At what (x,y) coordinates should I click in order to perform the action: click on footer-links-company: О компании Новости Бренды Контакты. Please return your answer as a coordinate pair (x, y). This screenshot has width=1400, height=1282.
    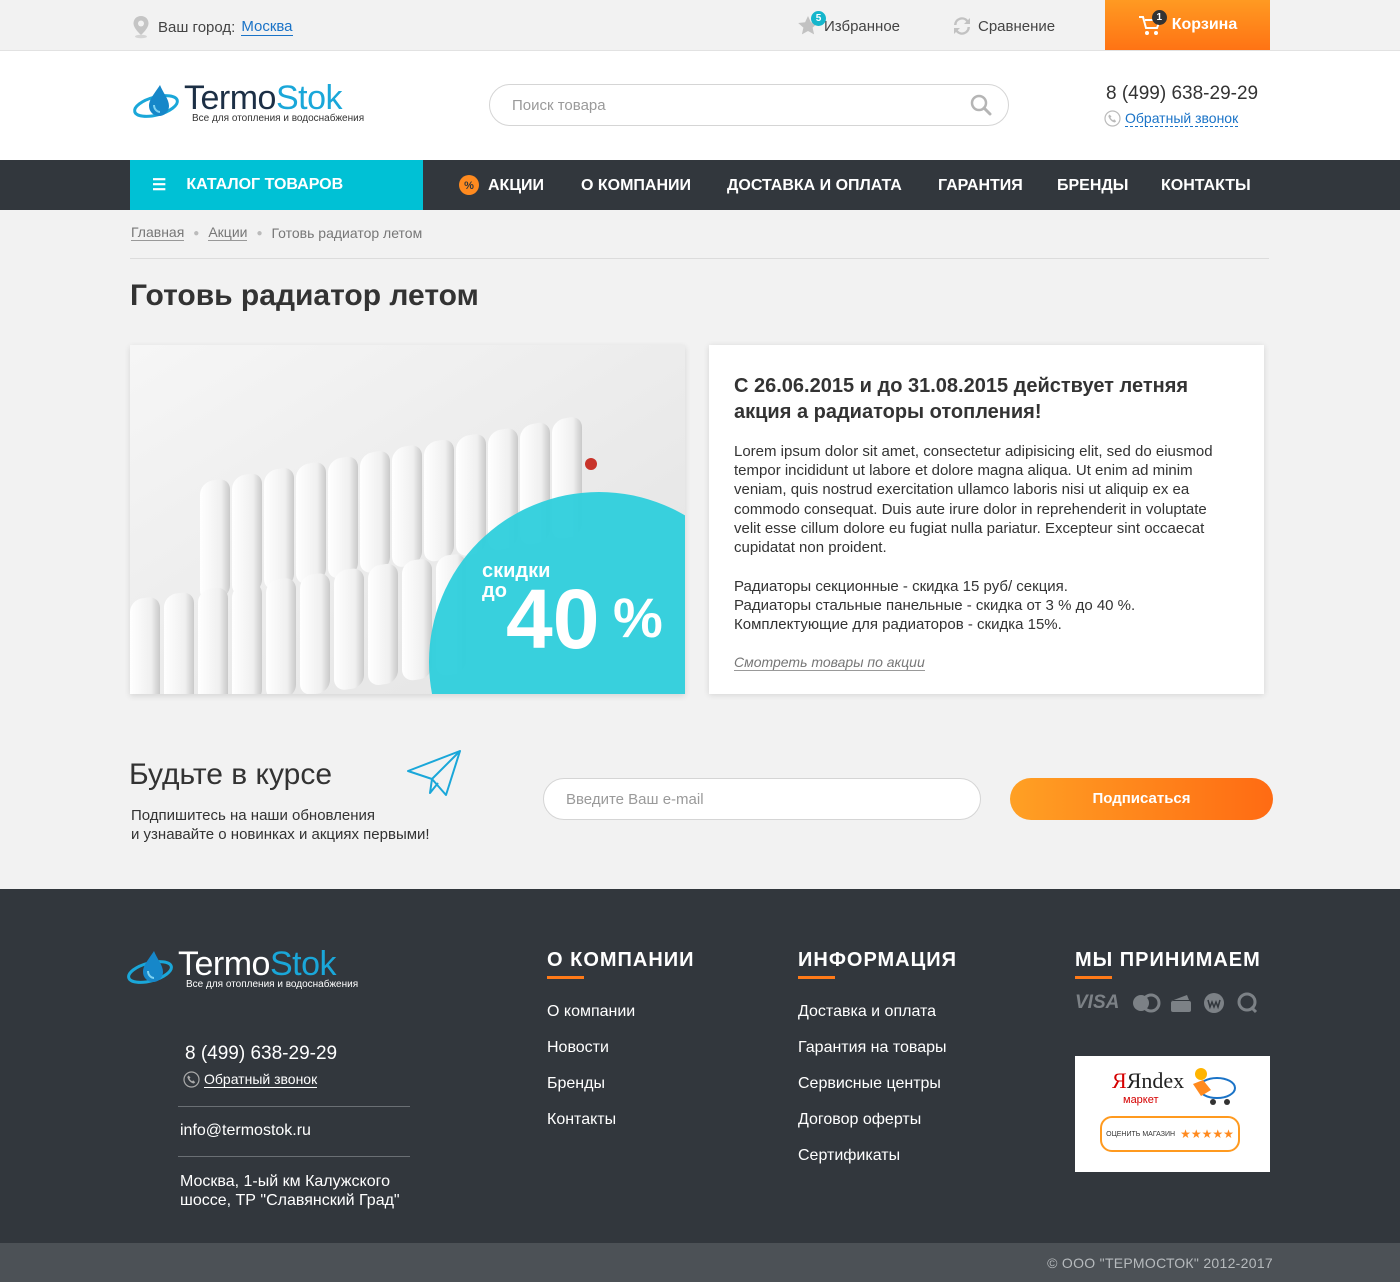
    Looking at the image, I should click on (591, 1075).